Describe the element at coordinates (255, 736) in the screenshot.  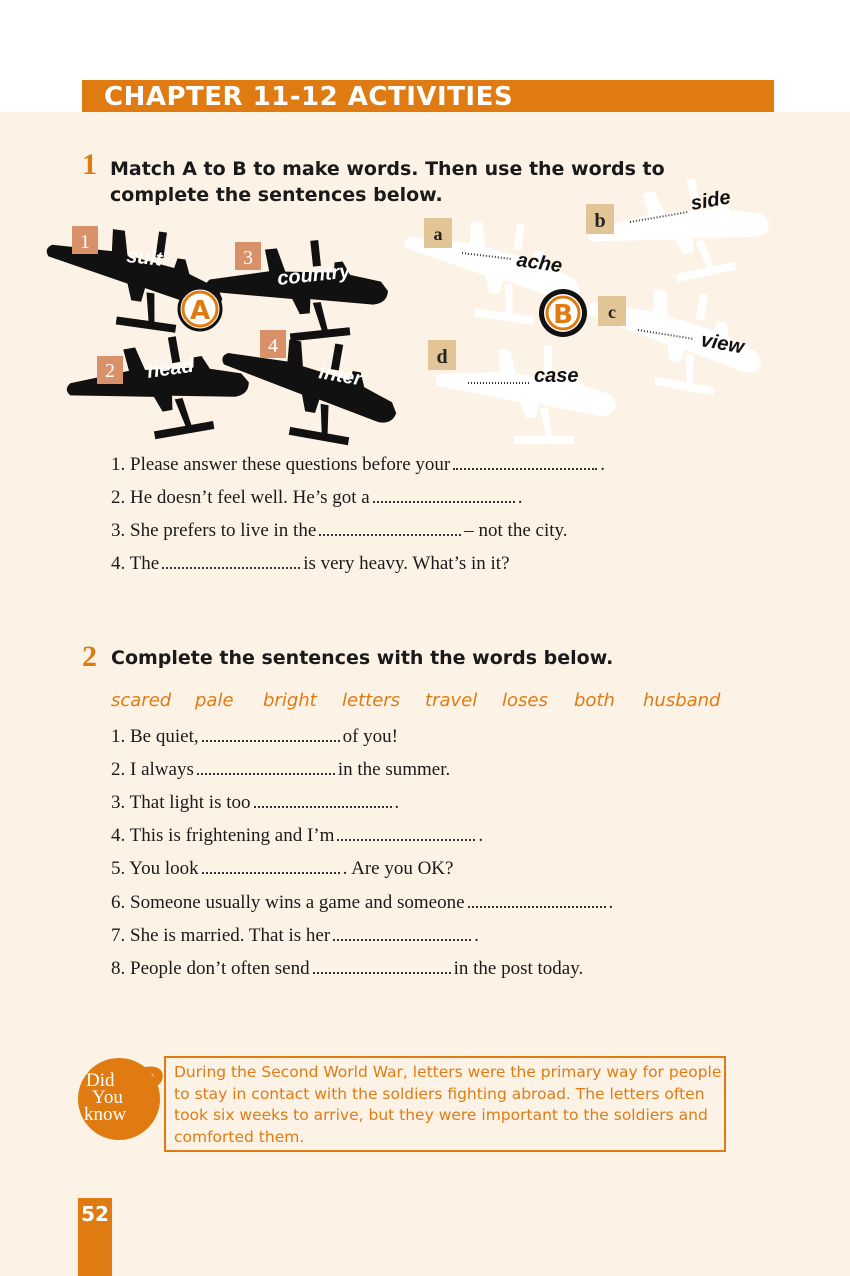
I see `ex2-sentence-1: 1. Be quiet, of you!` at that location.